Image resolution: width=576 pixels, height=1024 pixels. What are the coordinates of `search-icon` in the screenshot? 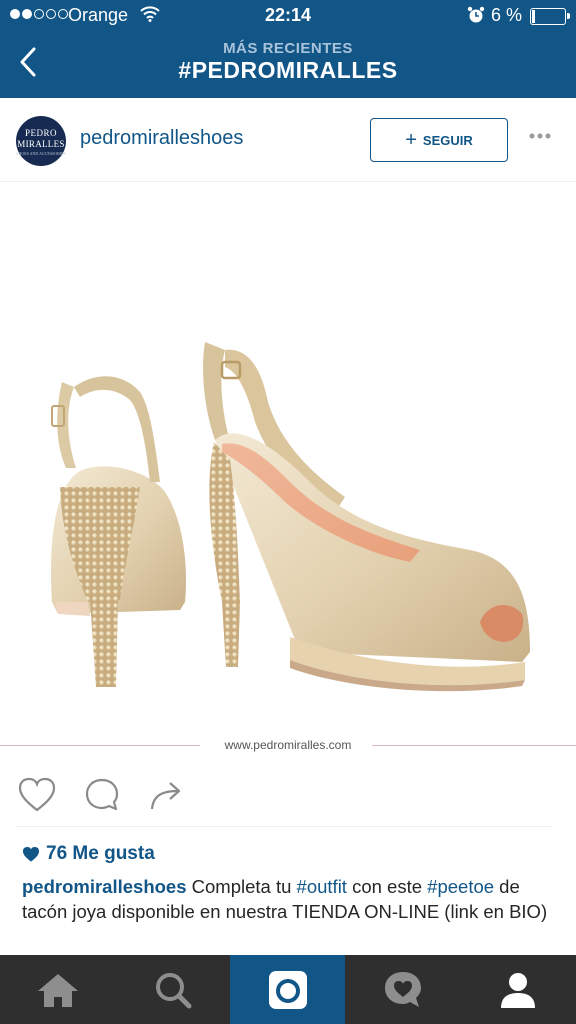 It's located at (173, 990).